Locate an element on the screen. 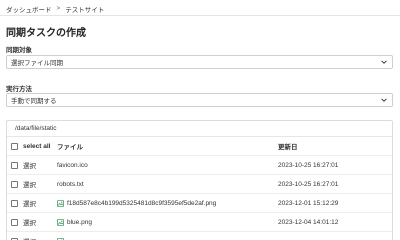  file-name: robots.txt is located at coordinates (70, 184).